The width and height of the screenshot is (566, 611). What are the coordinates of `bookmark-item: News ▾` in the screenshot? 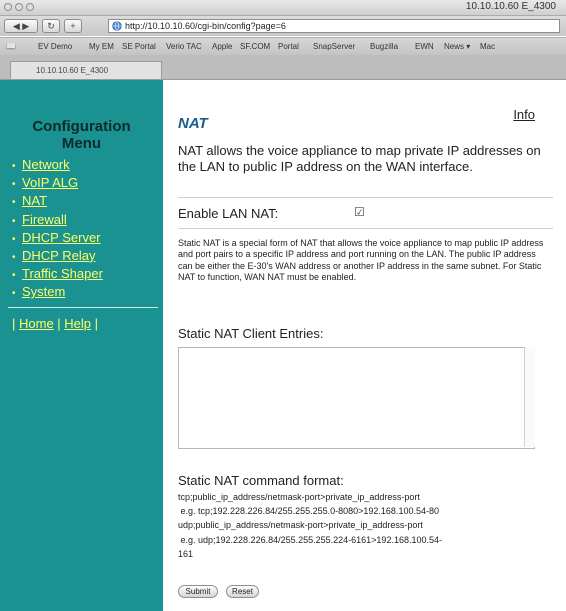 It's located at (457, 46).